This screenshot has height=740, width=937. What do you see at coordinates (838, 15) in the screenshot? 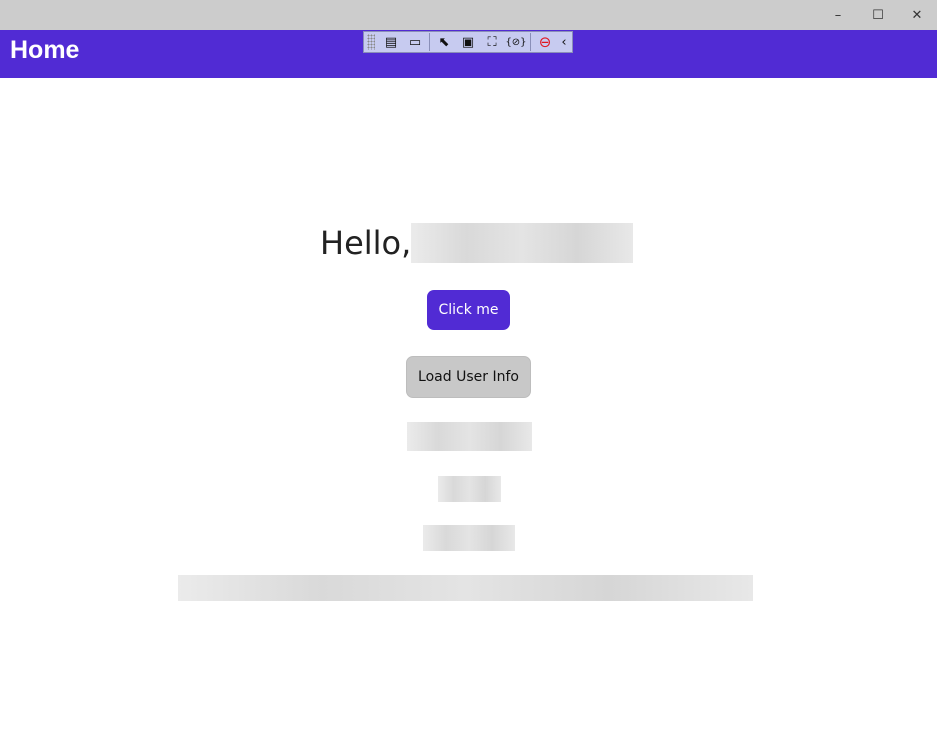
I see `minimize-button: –` at bounding box center [838, 15].